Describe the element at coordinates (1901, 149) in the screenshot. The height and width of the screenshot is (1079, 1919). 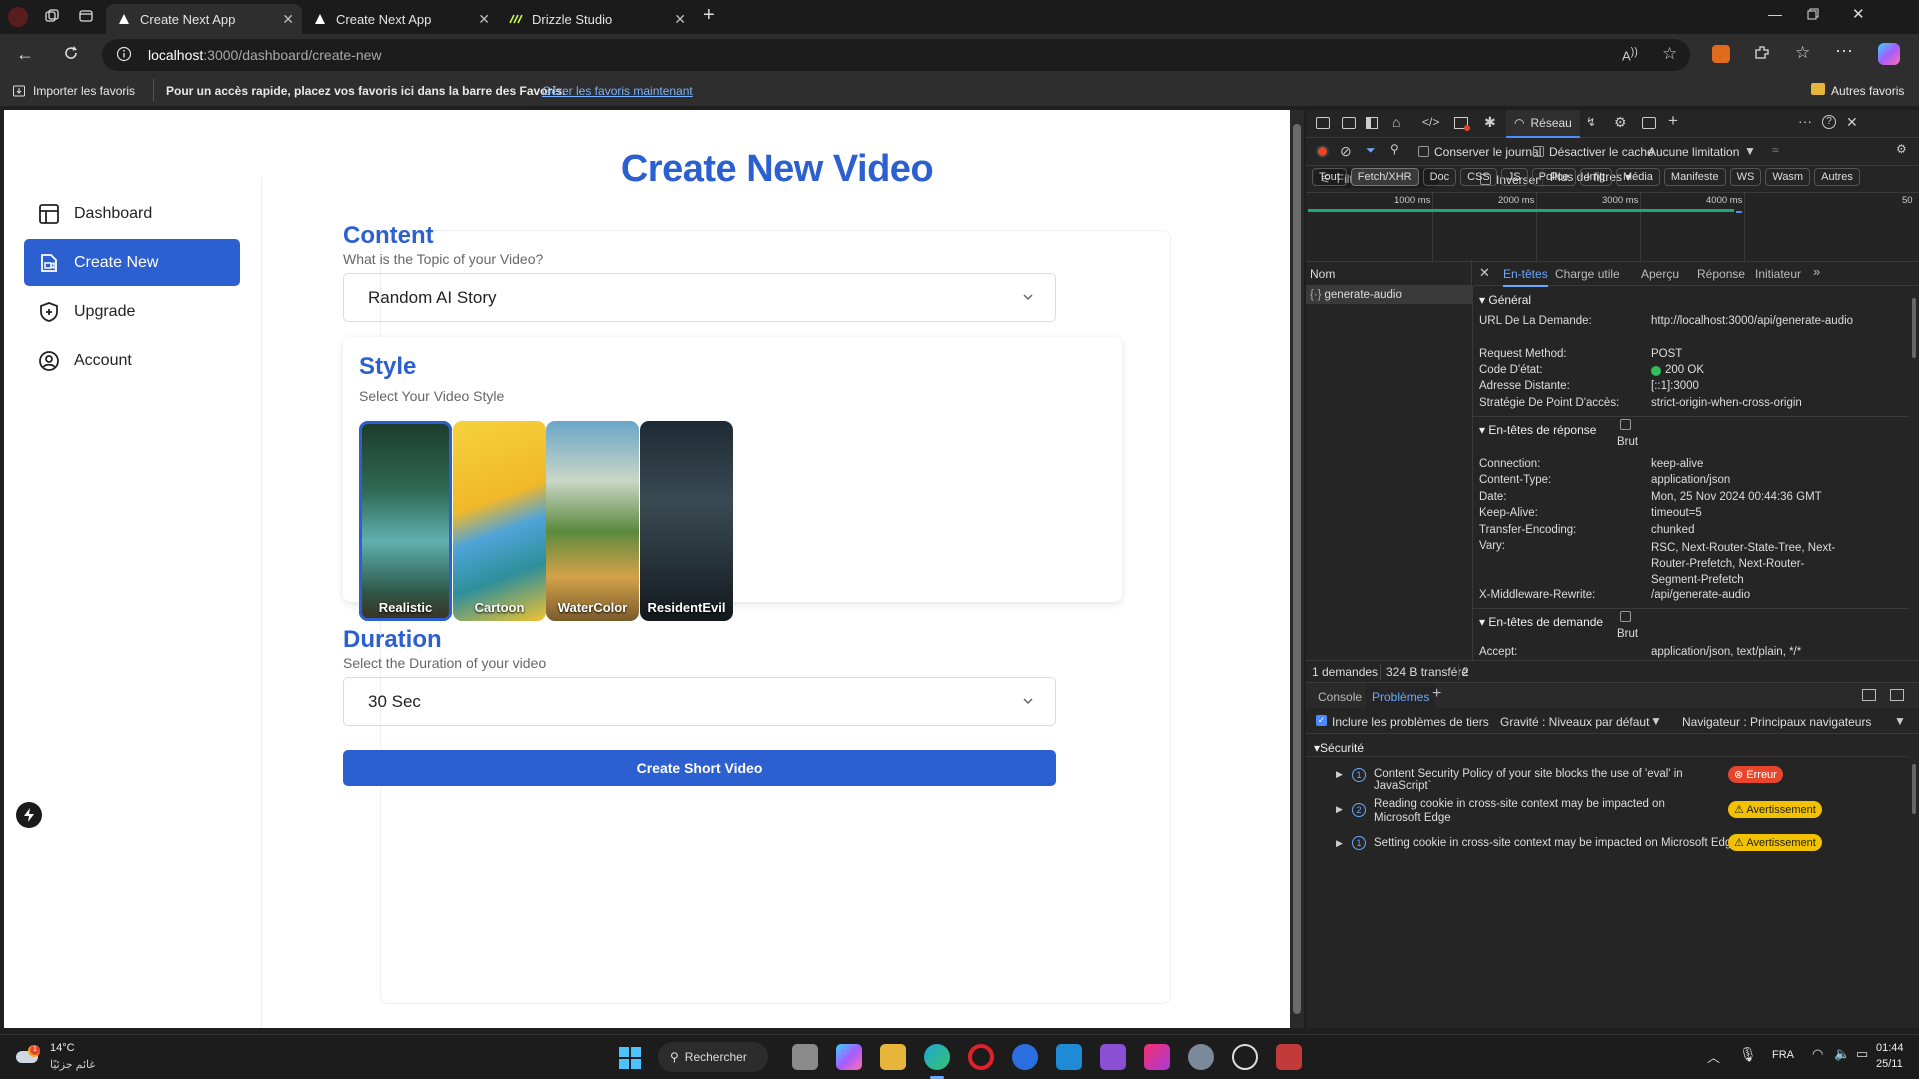
I see `network-settings-icon: ⚙` at that location.